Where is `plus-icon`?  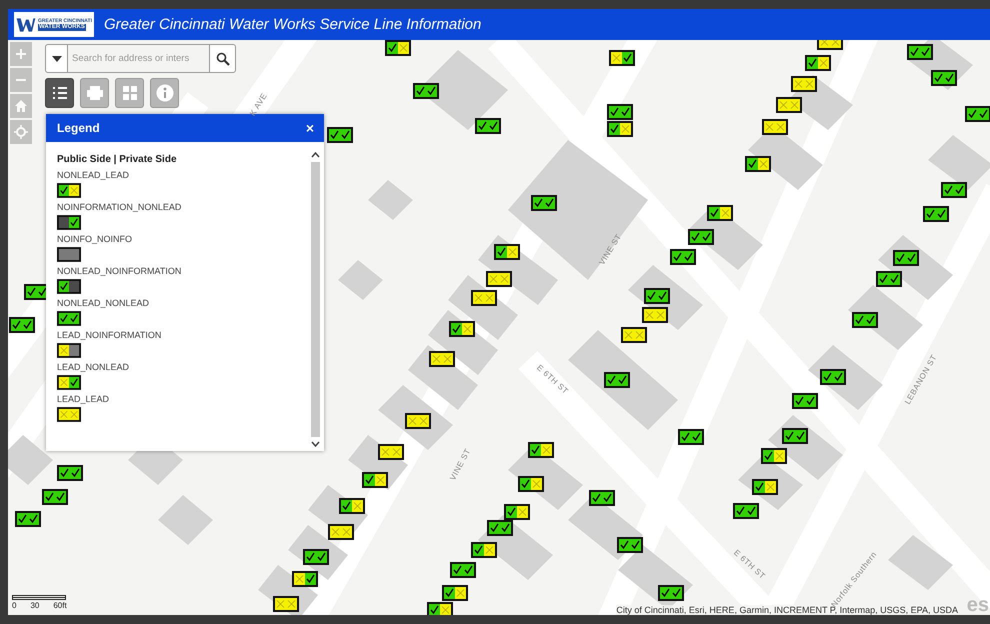
plus-icon is located at coordinates (21, 54).